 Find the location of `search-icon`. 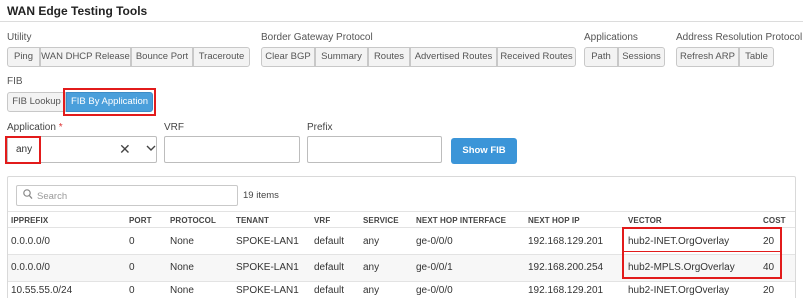

search-icon is located at coordinates (28, 196).